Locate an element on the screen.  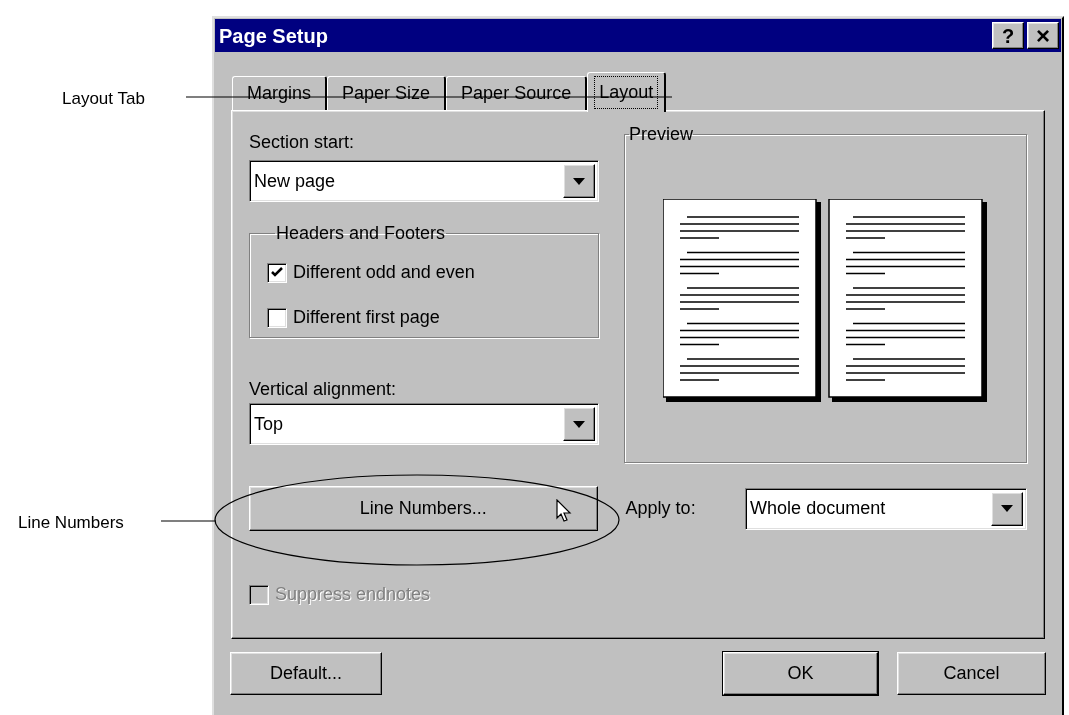
checkmark-icon is located at coordinates (277, 272).